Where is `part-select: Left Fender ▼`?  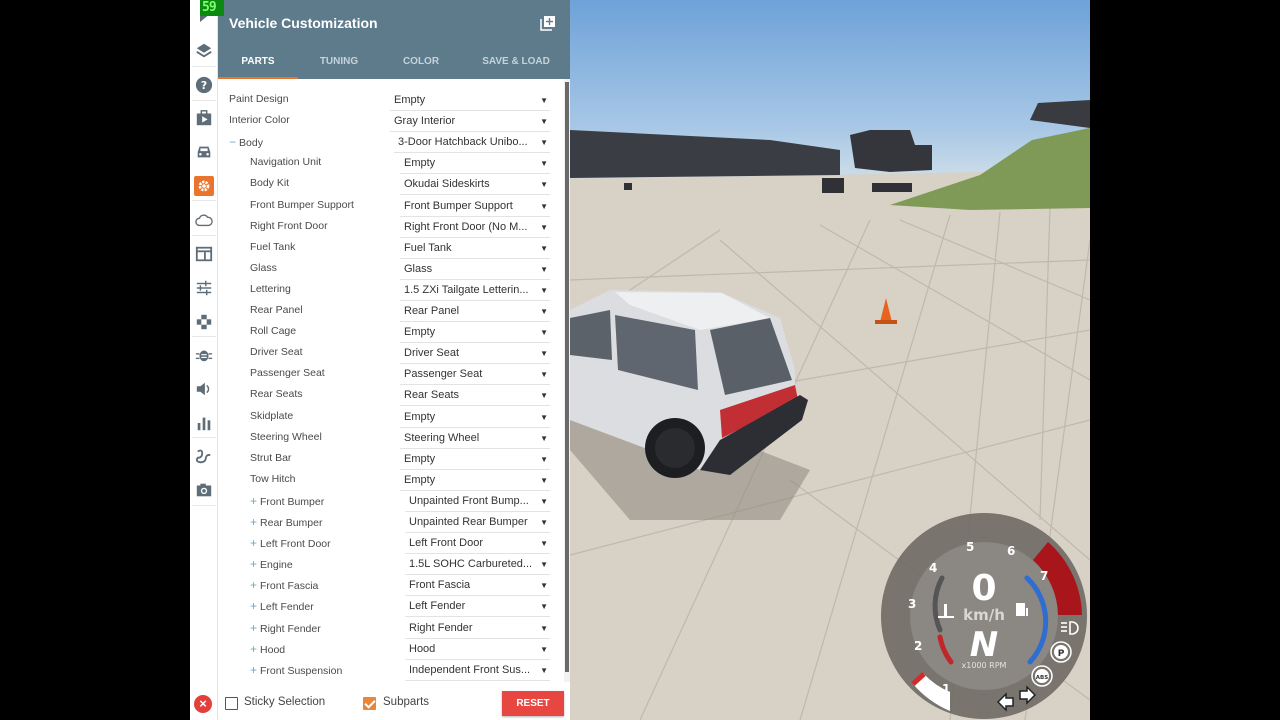
part-select: Left Fender ▼ is located at coordinates (477, 608).